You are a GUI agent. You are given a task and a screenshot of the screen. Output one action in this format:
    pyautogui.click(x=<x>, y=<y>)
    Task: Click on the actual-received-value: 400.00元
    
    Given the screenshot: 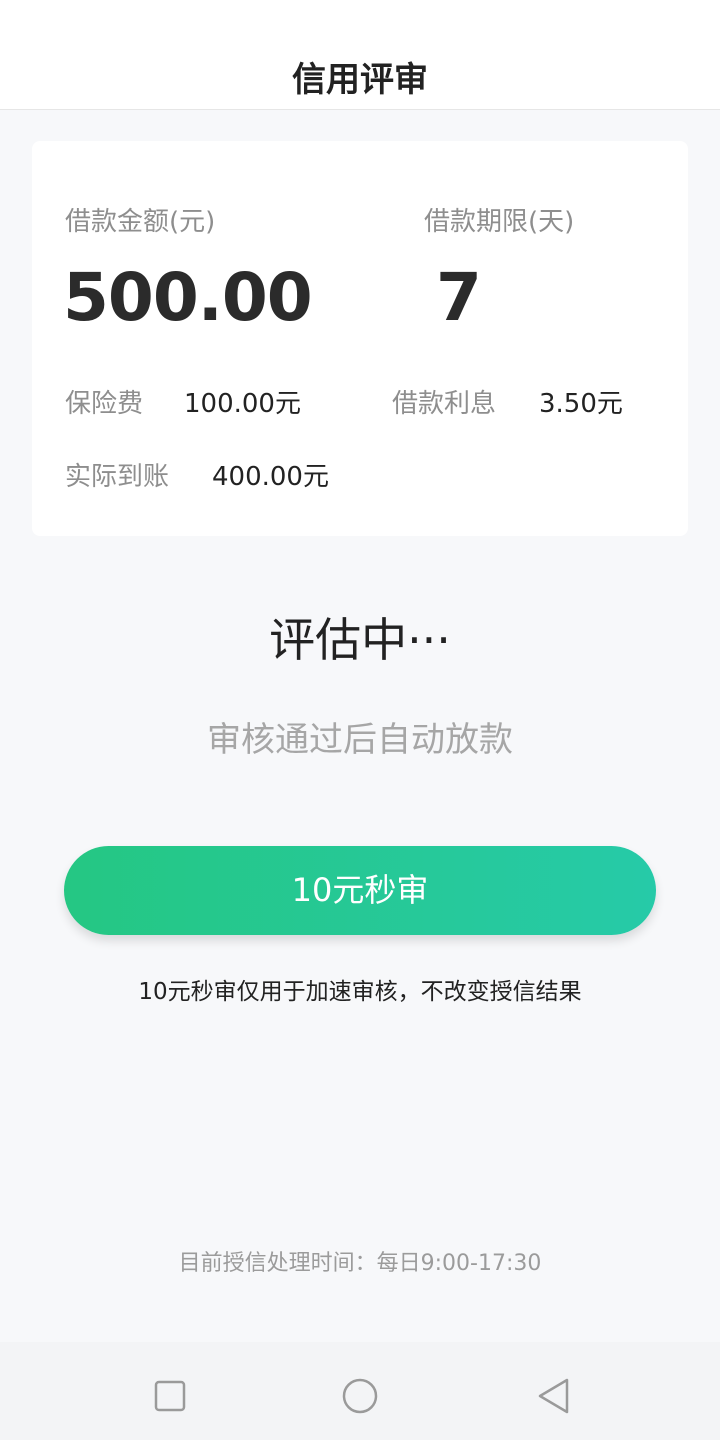 What is the action you would take?
    pyautogui.click(x=270, y=477)
    